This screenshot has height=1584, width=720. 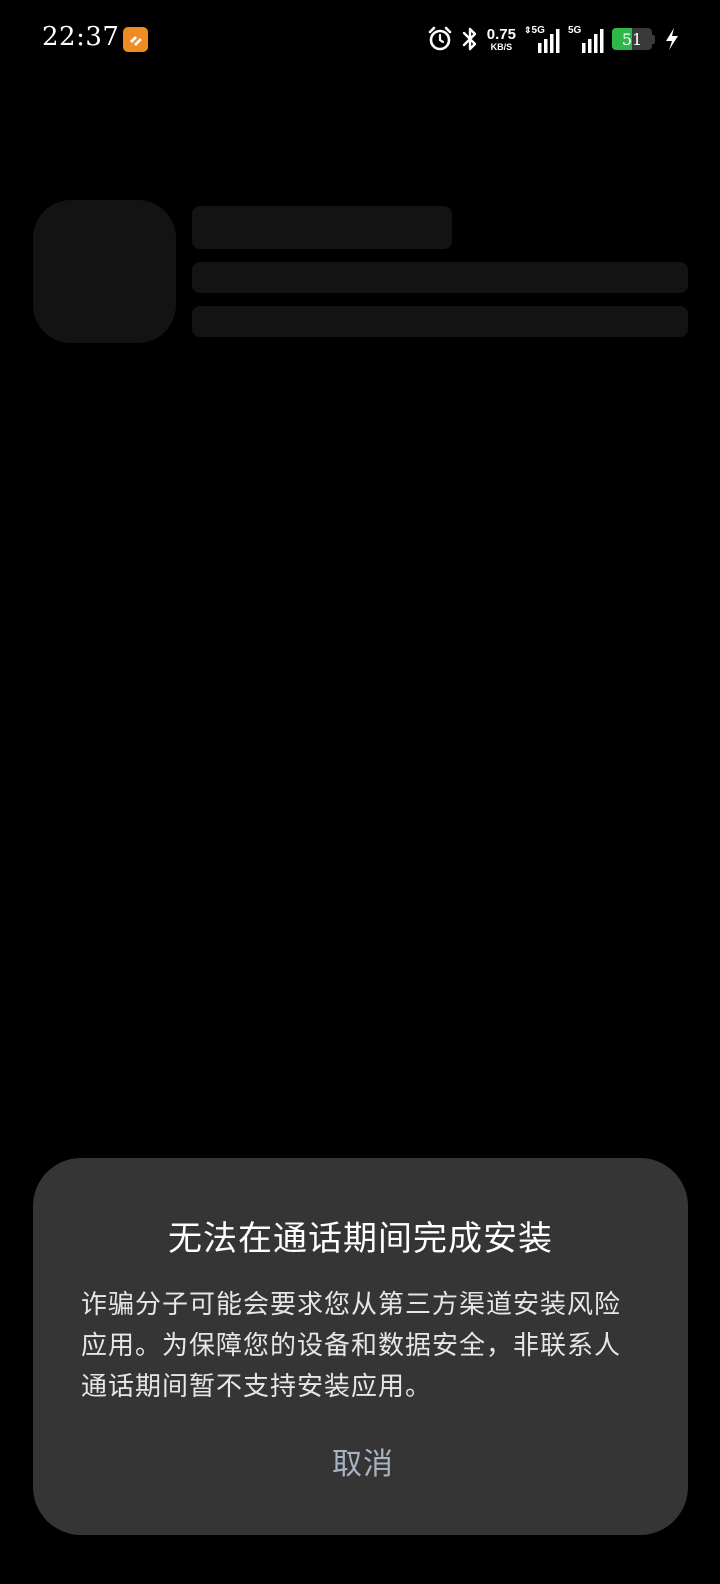 I want to click on data-arrows-icon: ⇕, so click(x=528, y=30).